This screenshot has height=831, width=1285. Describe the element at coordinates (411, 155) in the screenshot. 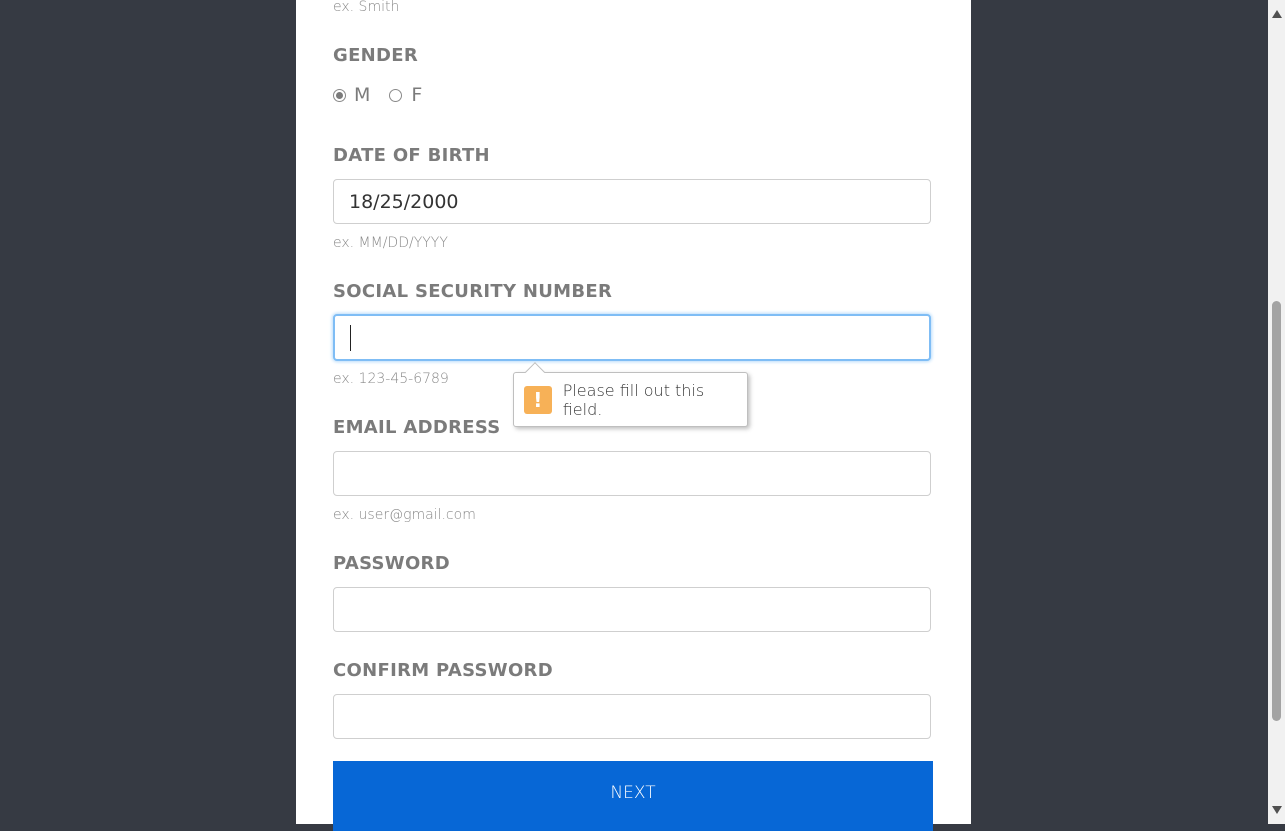

I see `dob-label: DATE OF BIRTH` at that location.